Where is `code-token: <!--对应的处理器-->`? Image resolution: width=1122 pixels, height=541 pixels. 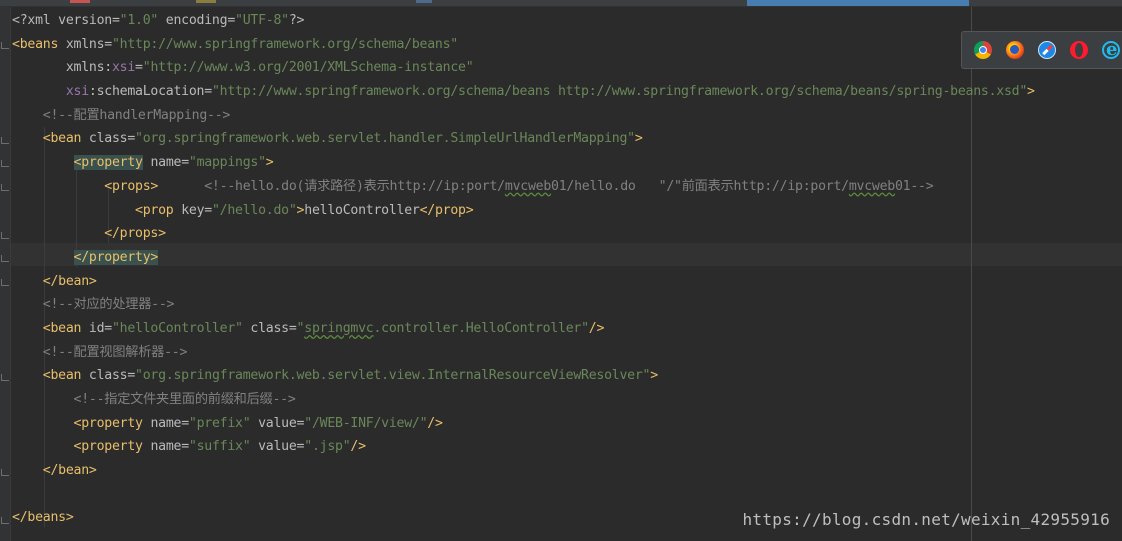
code-token: <!--对应的处理器--> is located at coordinates (108, 305).